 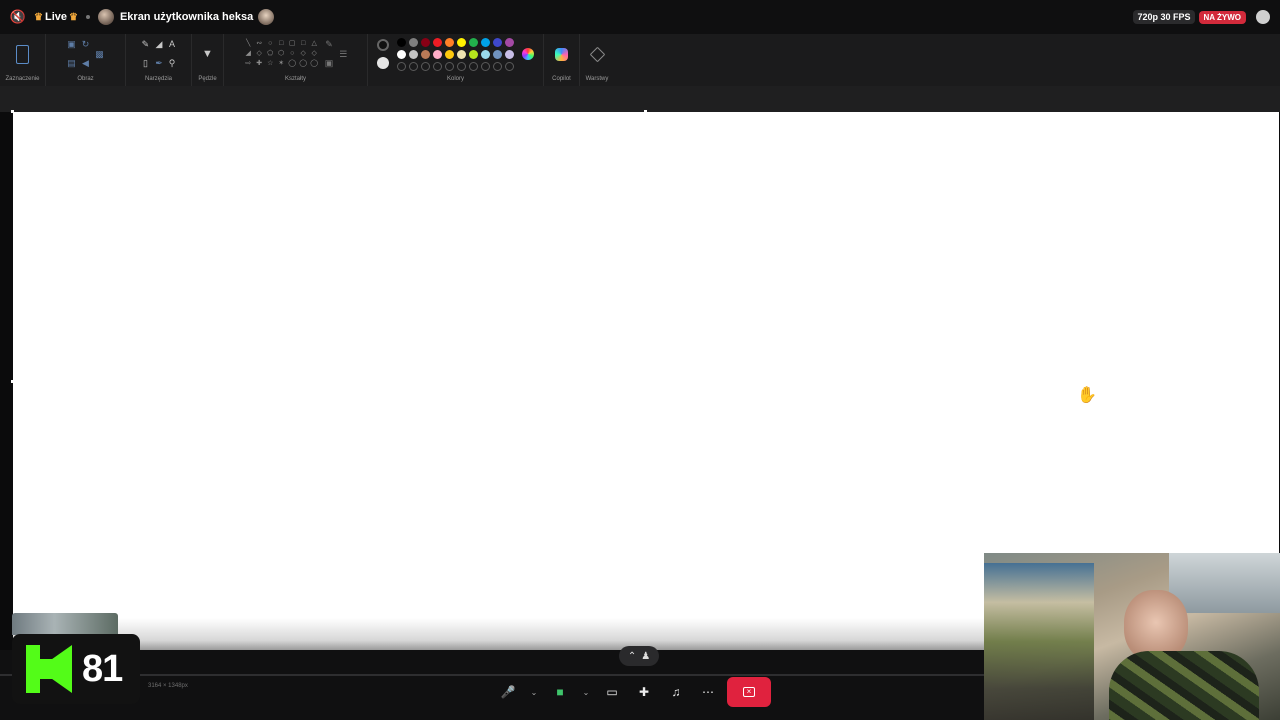 What do you see at coordinates (207, 53) in the screenshot?
I see `brush-icon: ▼` at bounding box center [207, 53].